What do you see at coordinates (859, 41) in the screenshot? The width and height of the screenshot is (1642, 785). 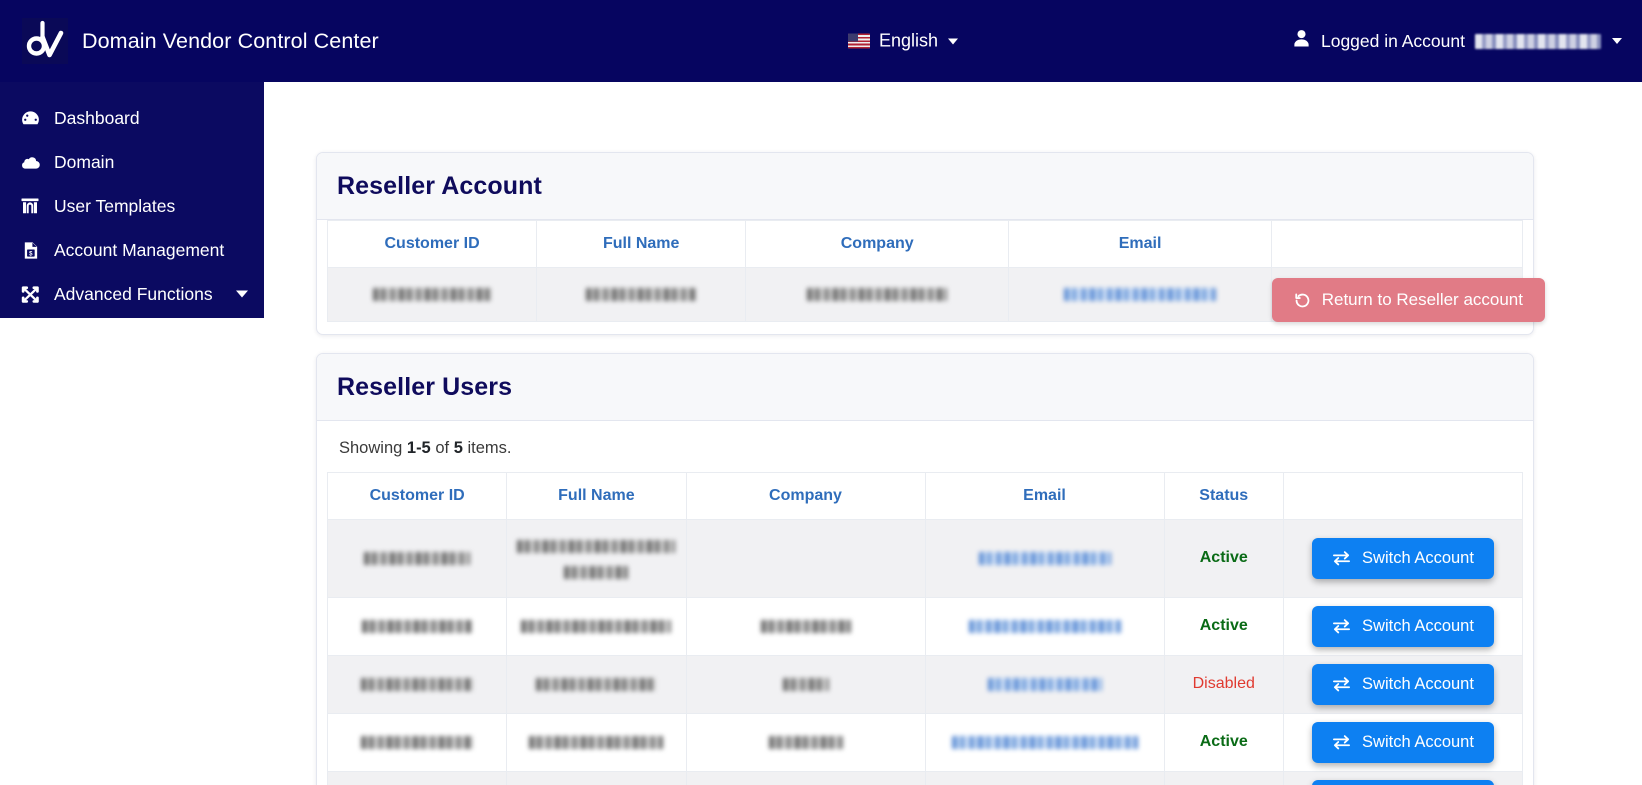 I see `us-flag-icon` at bounding box center [859, 41].